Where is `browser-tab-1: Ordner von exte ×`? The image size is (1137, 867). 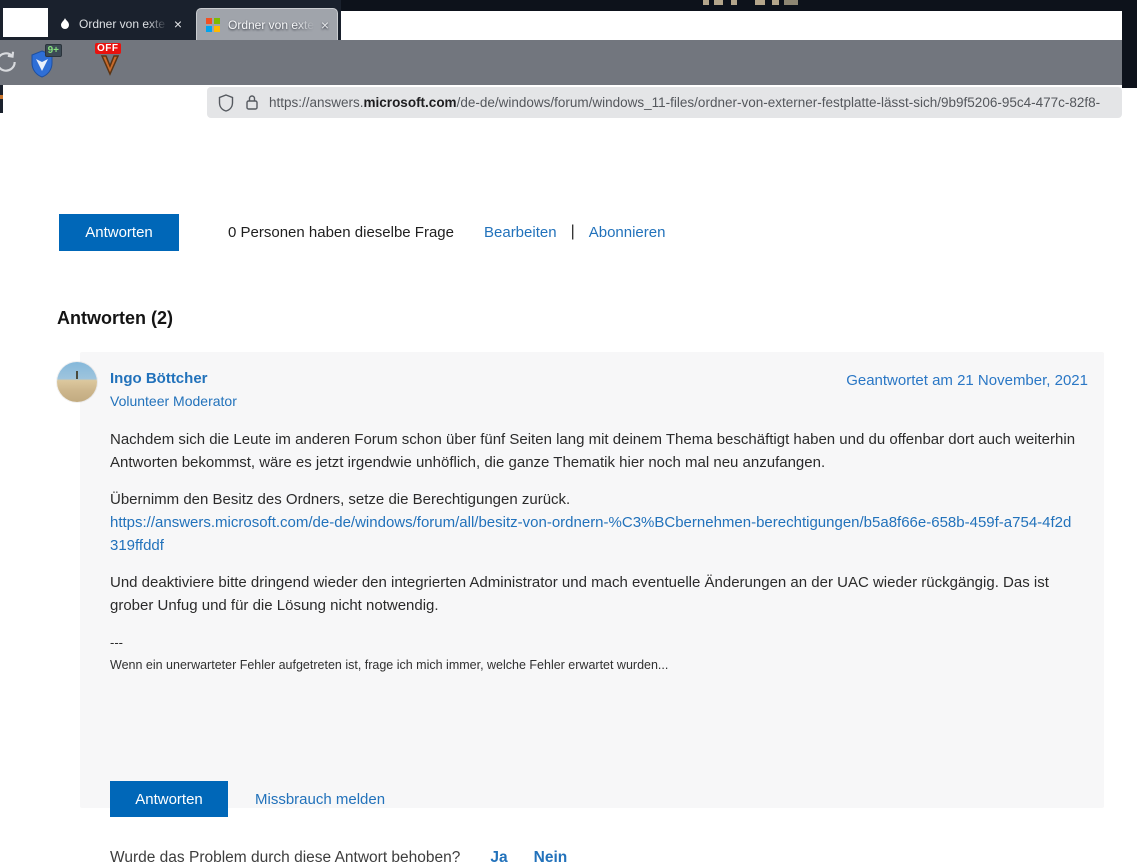
browser-tab-1: Ordner von exte × is located at coordinates (119, 24).